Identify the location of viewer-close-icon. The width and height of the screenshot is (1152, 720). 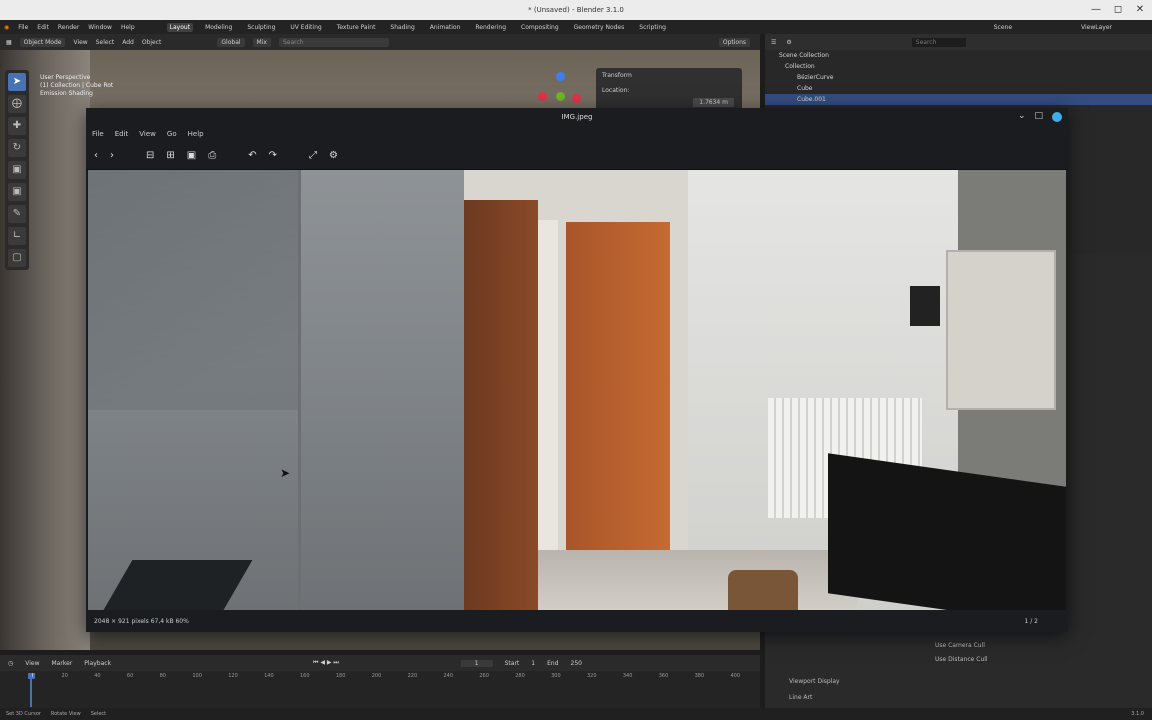
(1057, 117).